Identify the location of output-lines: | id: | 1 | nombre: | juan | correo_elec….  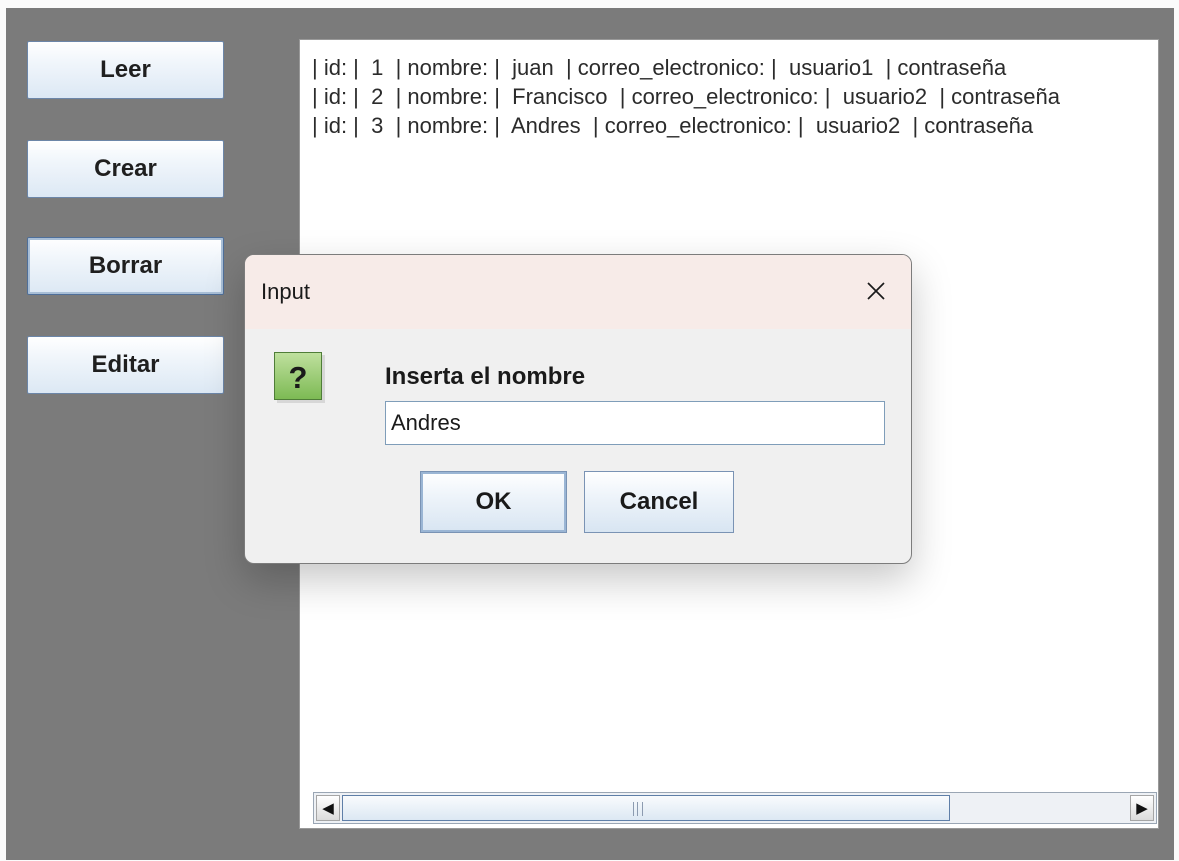
(730, 96).